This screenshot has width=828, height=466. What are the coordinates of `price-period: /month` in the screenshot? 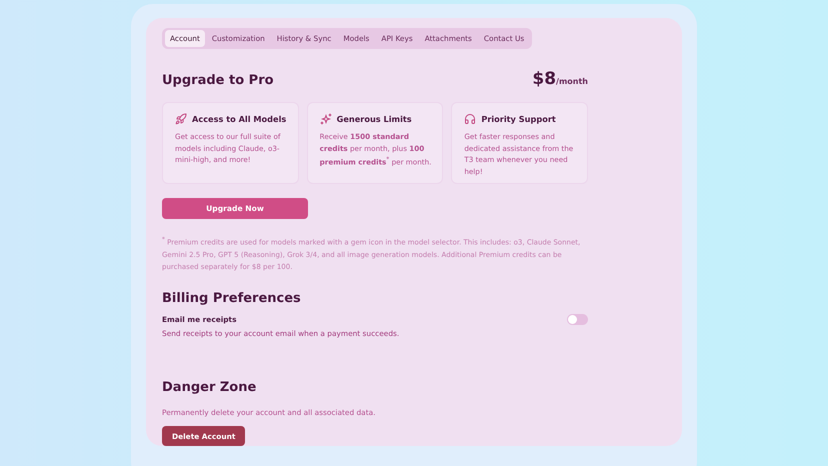 It's located at (572, 81).